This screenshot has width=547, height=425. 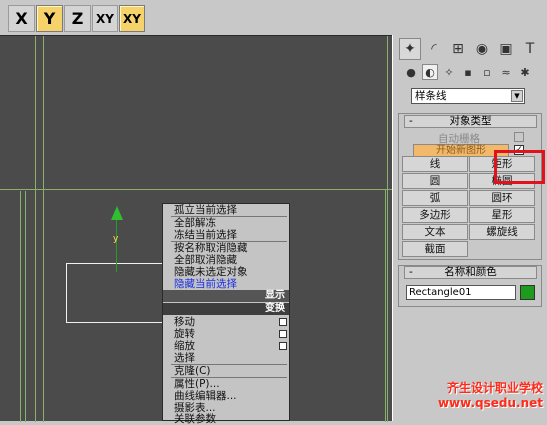 I want to click on ngon-button: 多边形, so click(x=435, y=215).